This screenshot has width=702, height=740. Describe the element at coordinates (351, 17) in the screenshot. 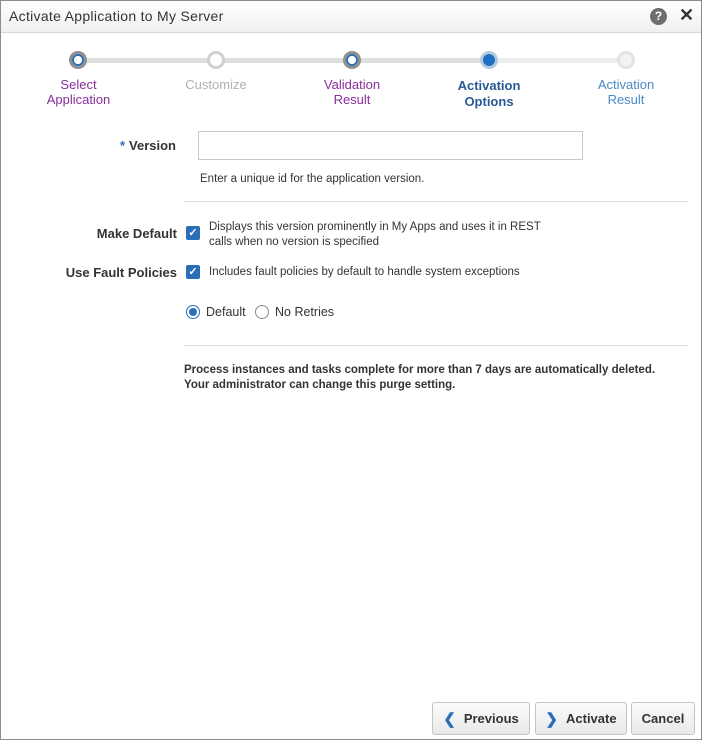

I see `dialog-titlebar: Activate Application to My Server ? ✕` at that location.